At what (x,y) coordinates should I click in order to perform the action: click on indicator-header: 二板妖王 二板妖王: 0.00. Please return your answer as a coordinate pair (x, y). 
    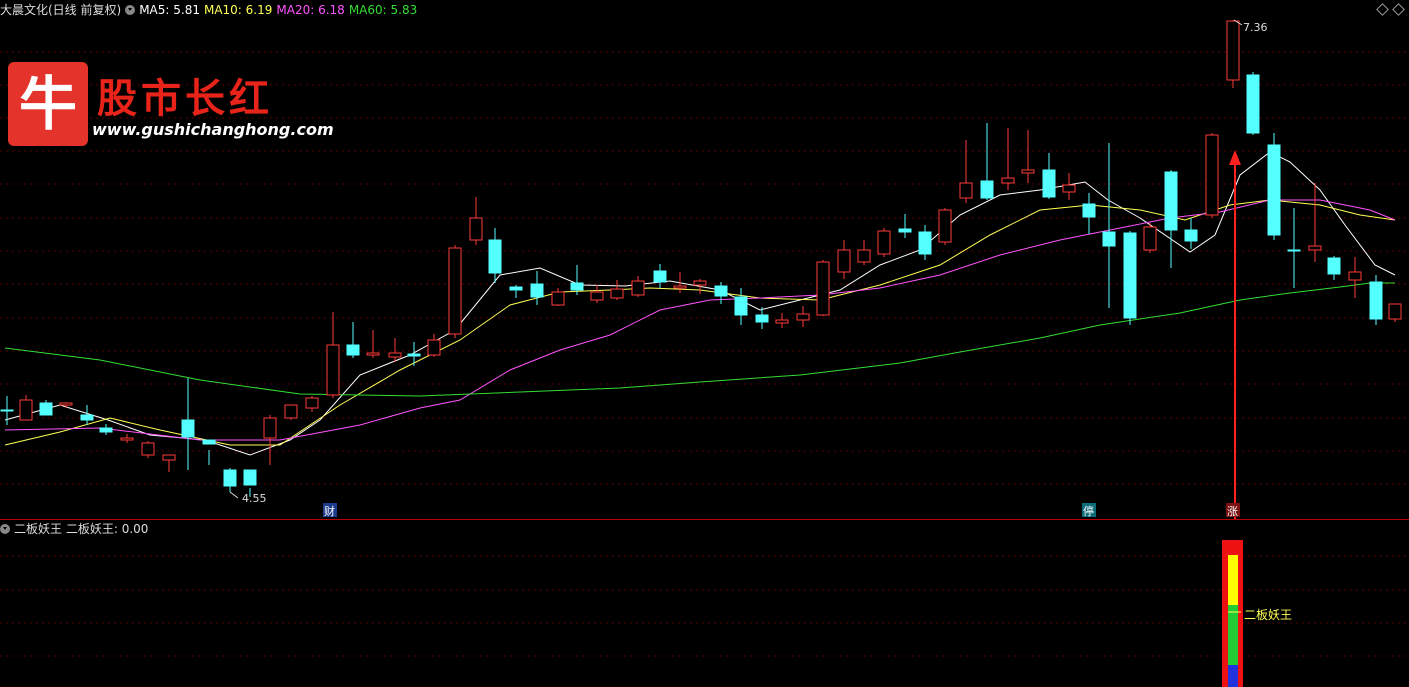
    Looking at the image, I should click on (74, 529).